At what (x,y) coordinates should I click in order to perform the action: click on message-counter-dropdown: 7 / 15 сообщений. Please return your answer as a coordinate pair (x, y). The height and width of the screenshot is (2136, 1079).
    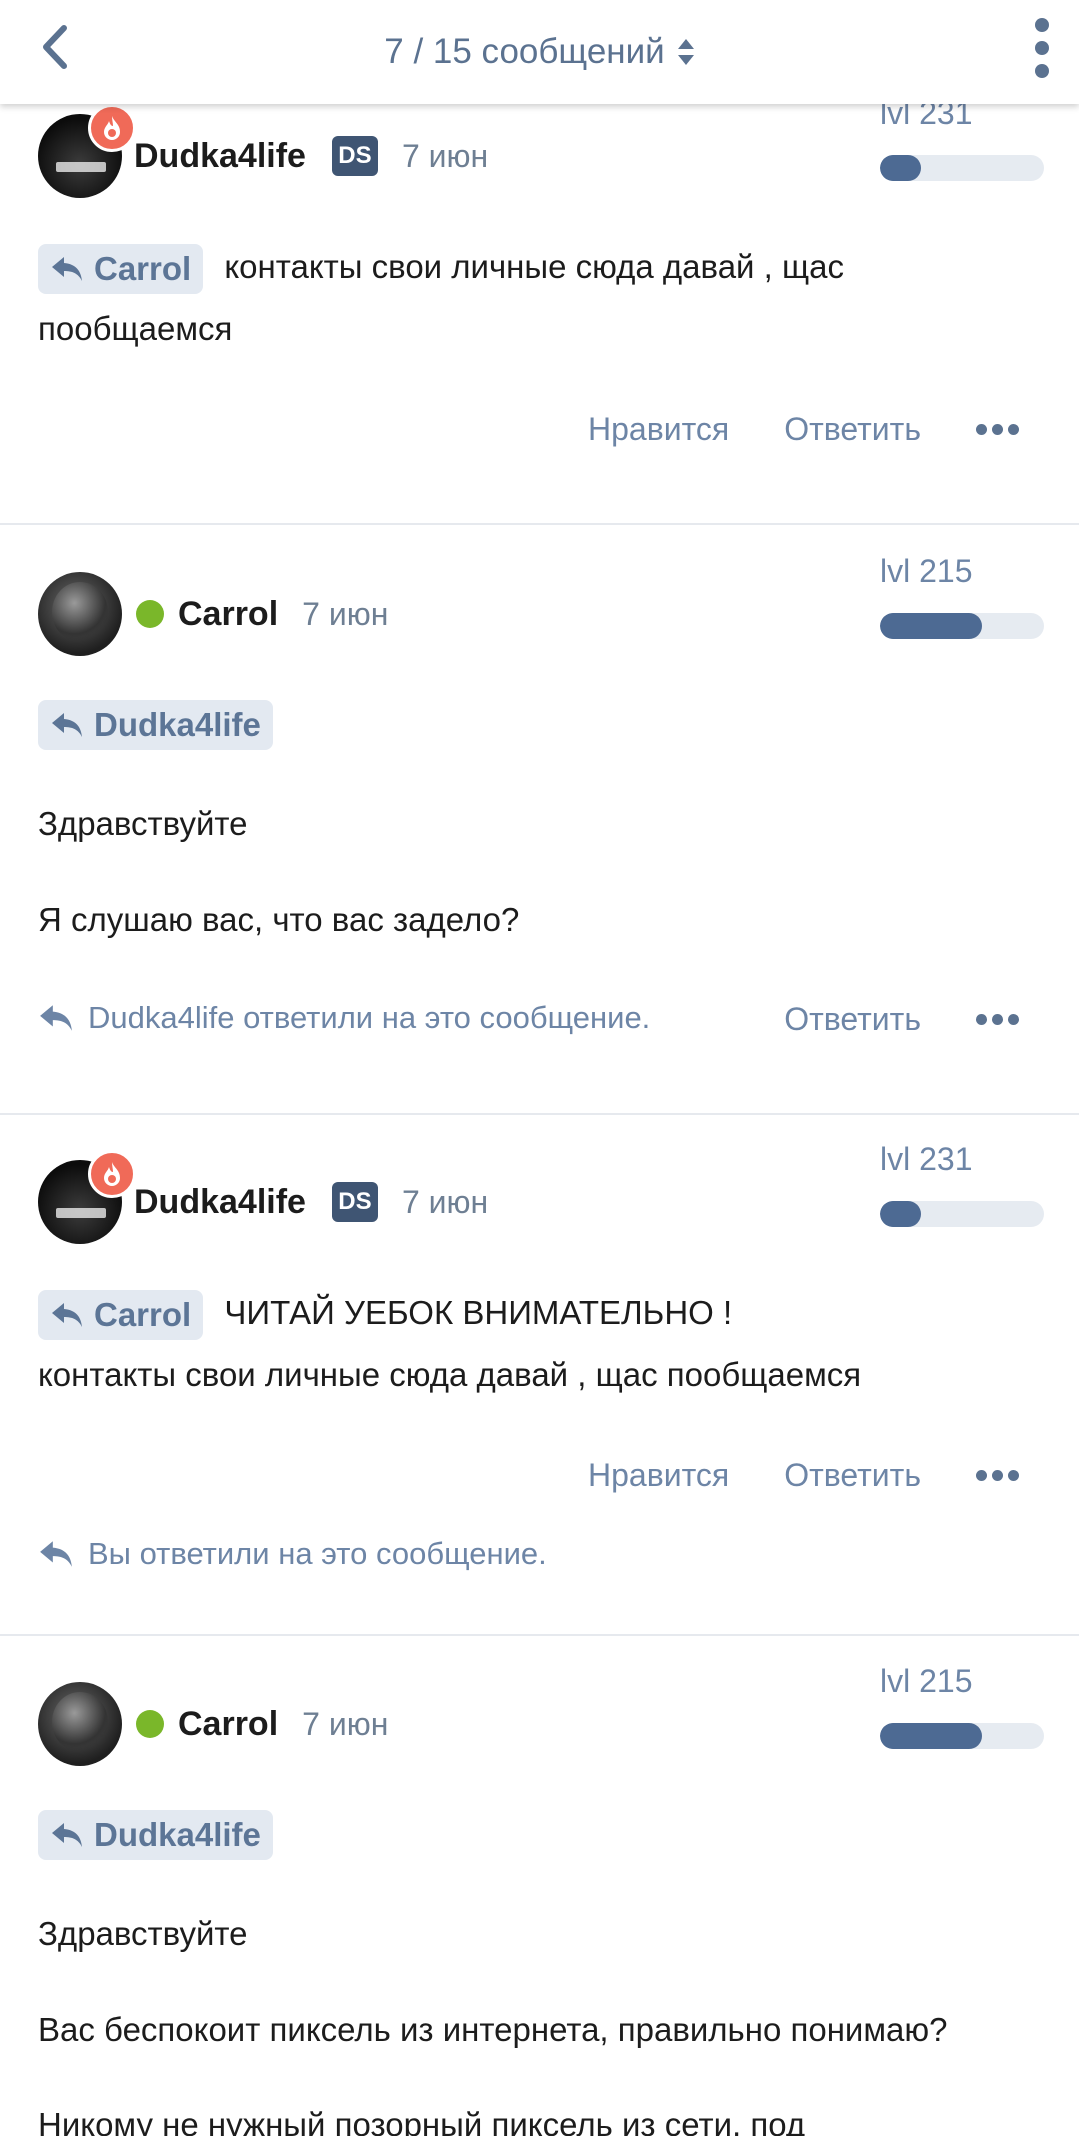
    Looking at the image, I should click on (539, 52).